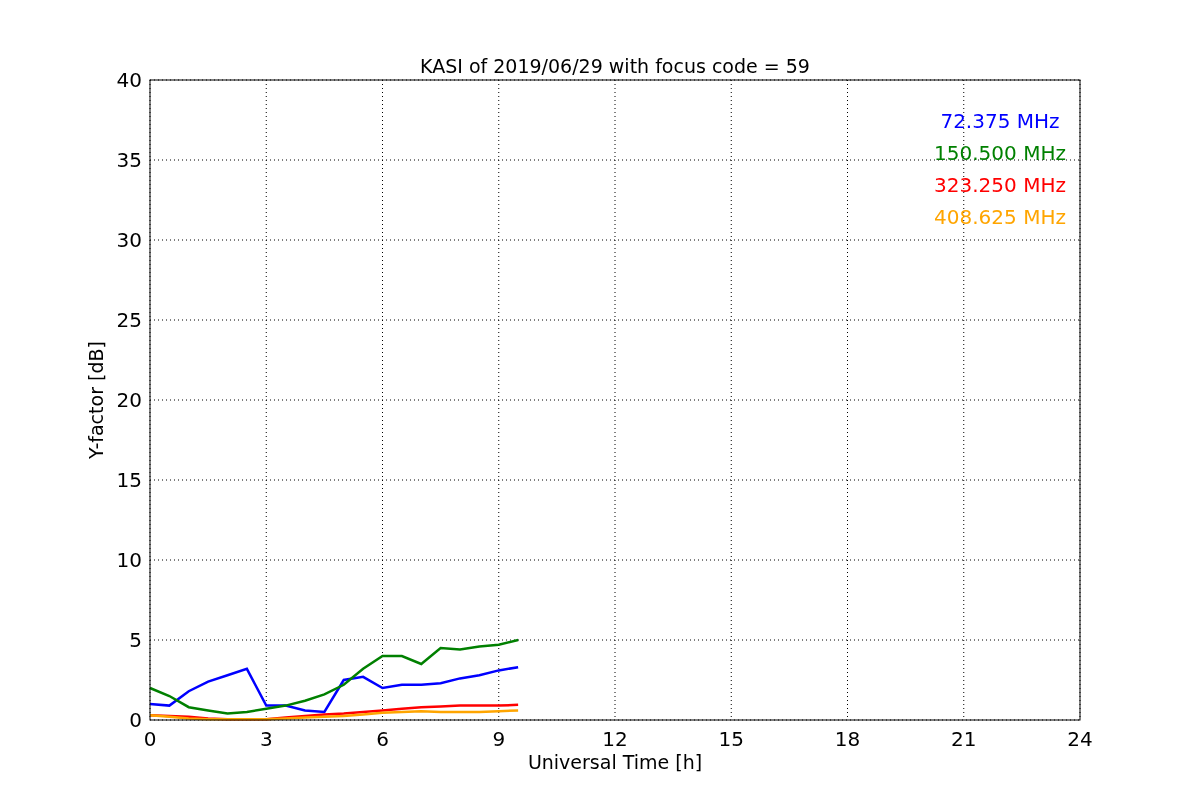 The image size is (1200, 800). What do you see at coordinates (731, 739) in the screenshot?
I see `x-tick-label: 15` at bounding box center [731, 739].